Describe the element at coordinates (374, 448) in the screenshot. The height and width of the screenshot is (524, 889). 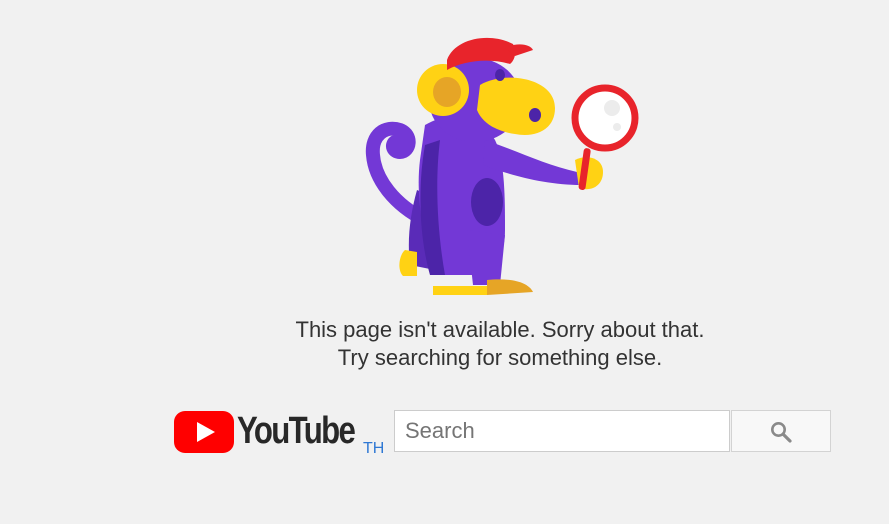
I see `country-code: TH` at that location.